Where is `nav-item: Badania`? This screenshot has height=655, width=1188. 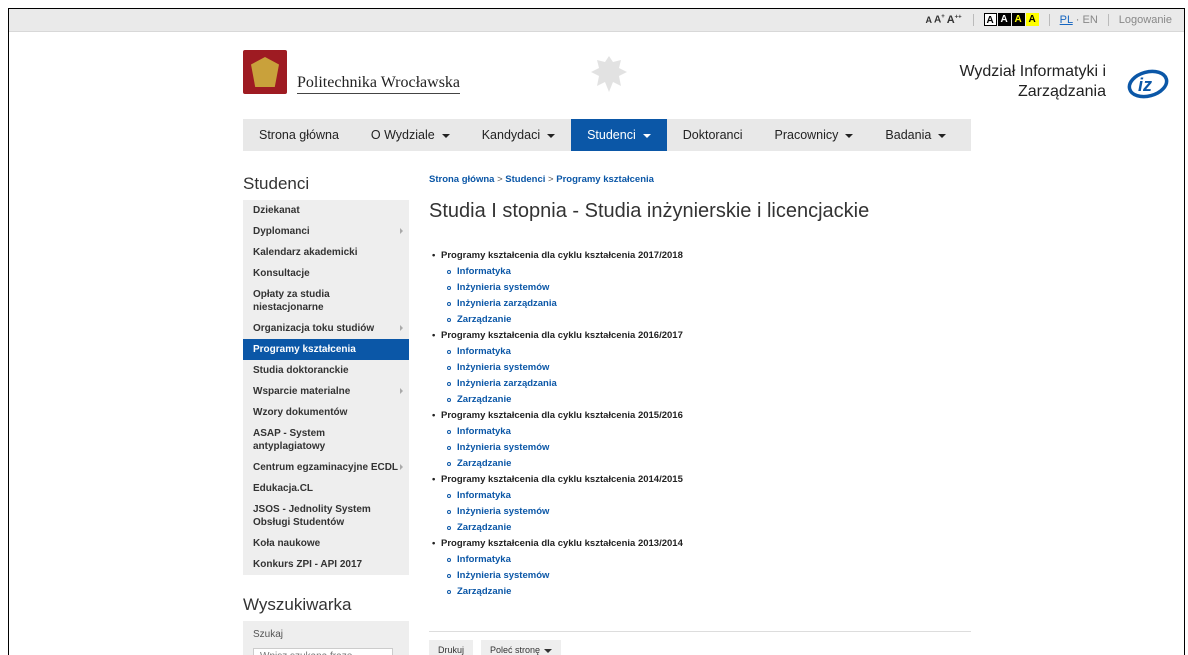
nav-item: Badania is located at coordinates (915, 135).